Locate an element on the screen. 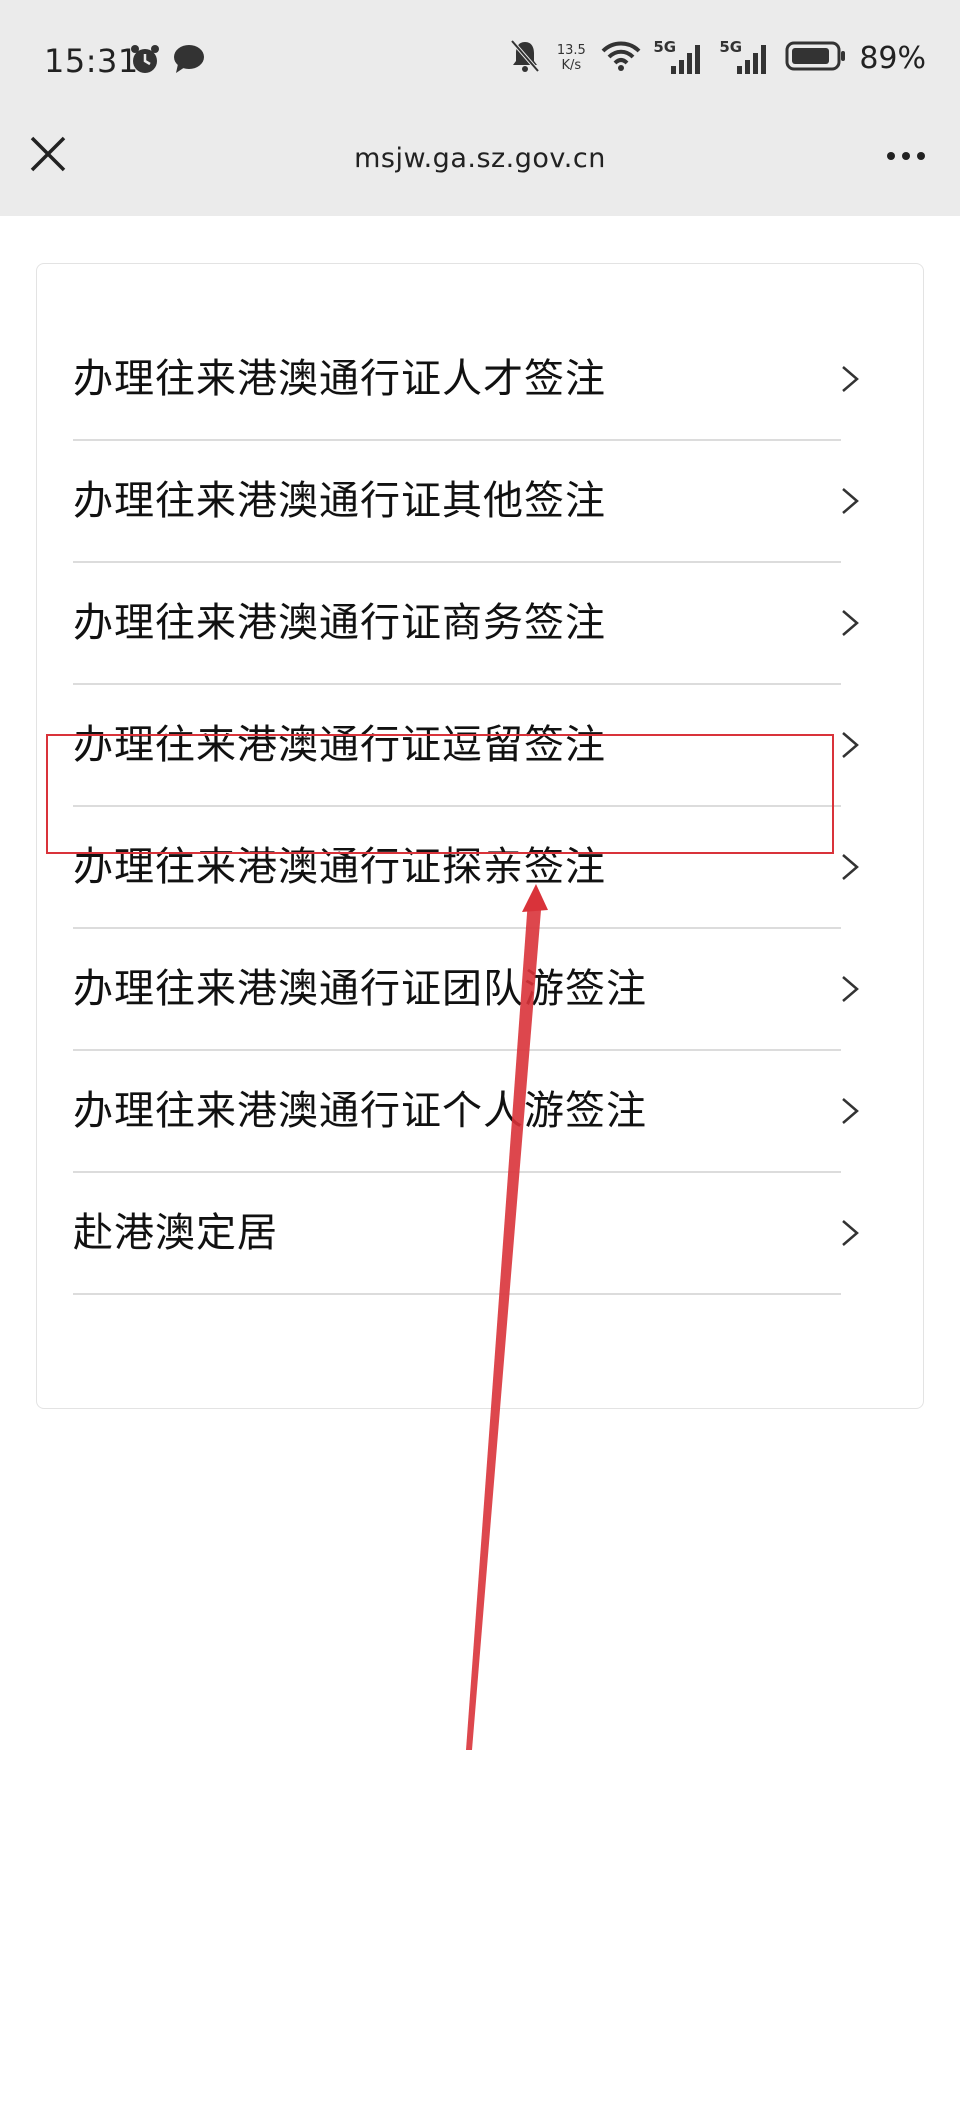 This screenshot has height=2122, width=960. menu-item: 办理往来港澳通行证人才签注 is located at coordinates (480, 379).